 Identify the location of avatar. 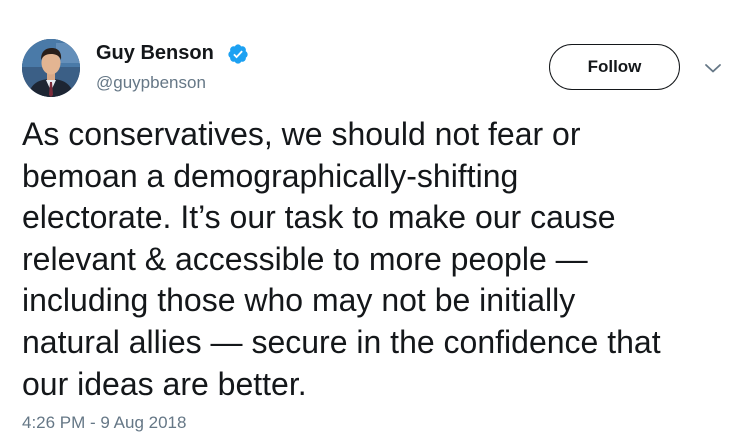
(51, 68).